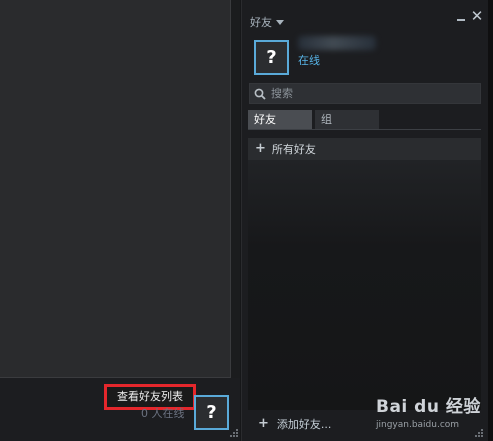  What do you see at coordinates (260, 94) in the screenshot?
I see `search-icon` at bounding box center [260, 94].